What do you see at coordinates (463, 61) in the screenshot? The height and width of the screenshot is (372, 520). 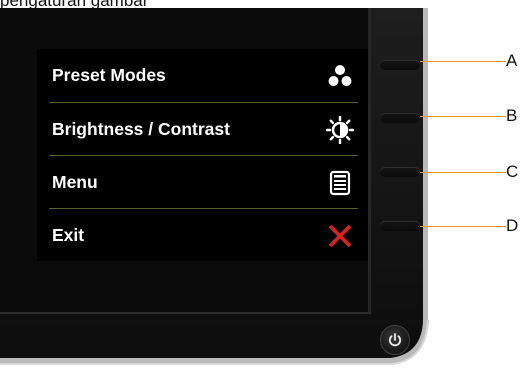 I see `callout-line-a` at bounding box center [463, 61].